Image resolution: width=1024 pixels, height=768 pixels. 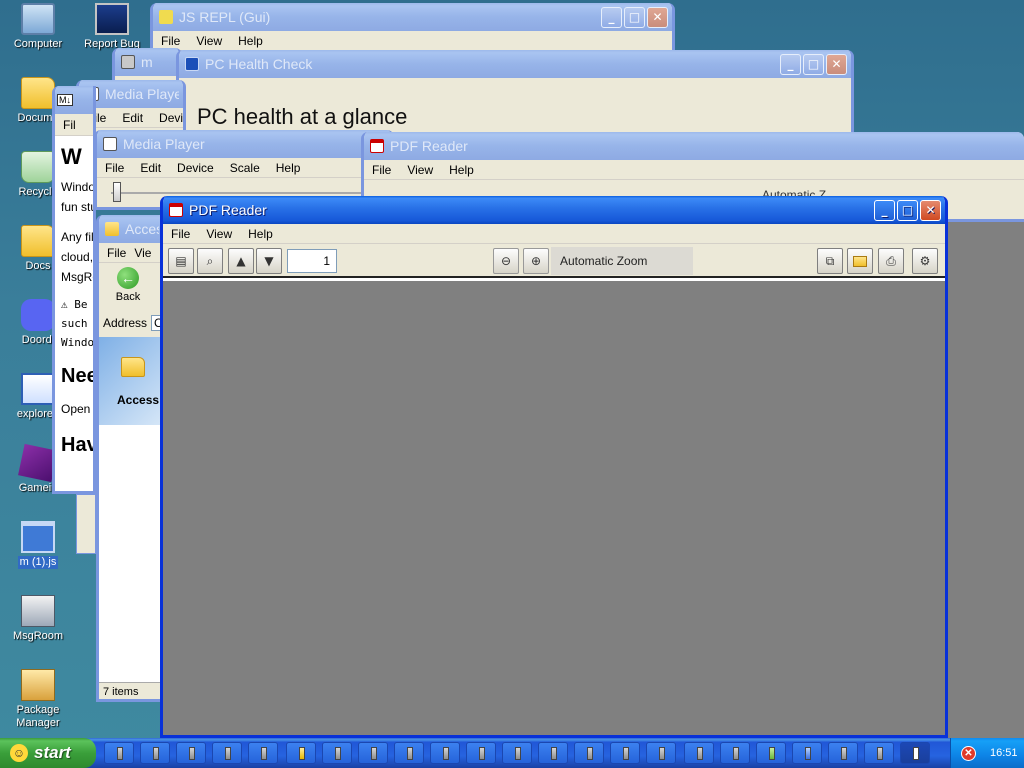 I want to click on tools-button: ⚙, so click(x=925, y=261).